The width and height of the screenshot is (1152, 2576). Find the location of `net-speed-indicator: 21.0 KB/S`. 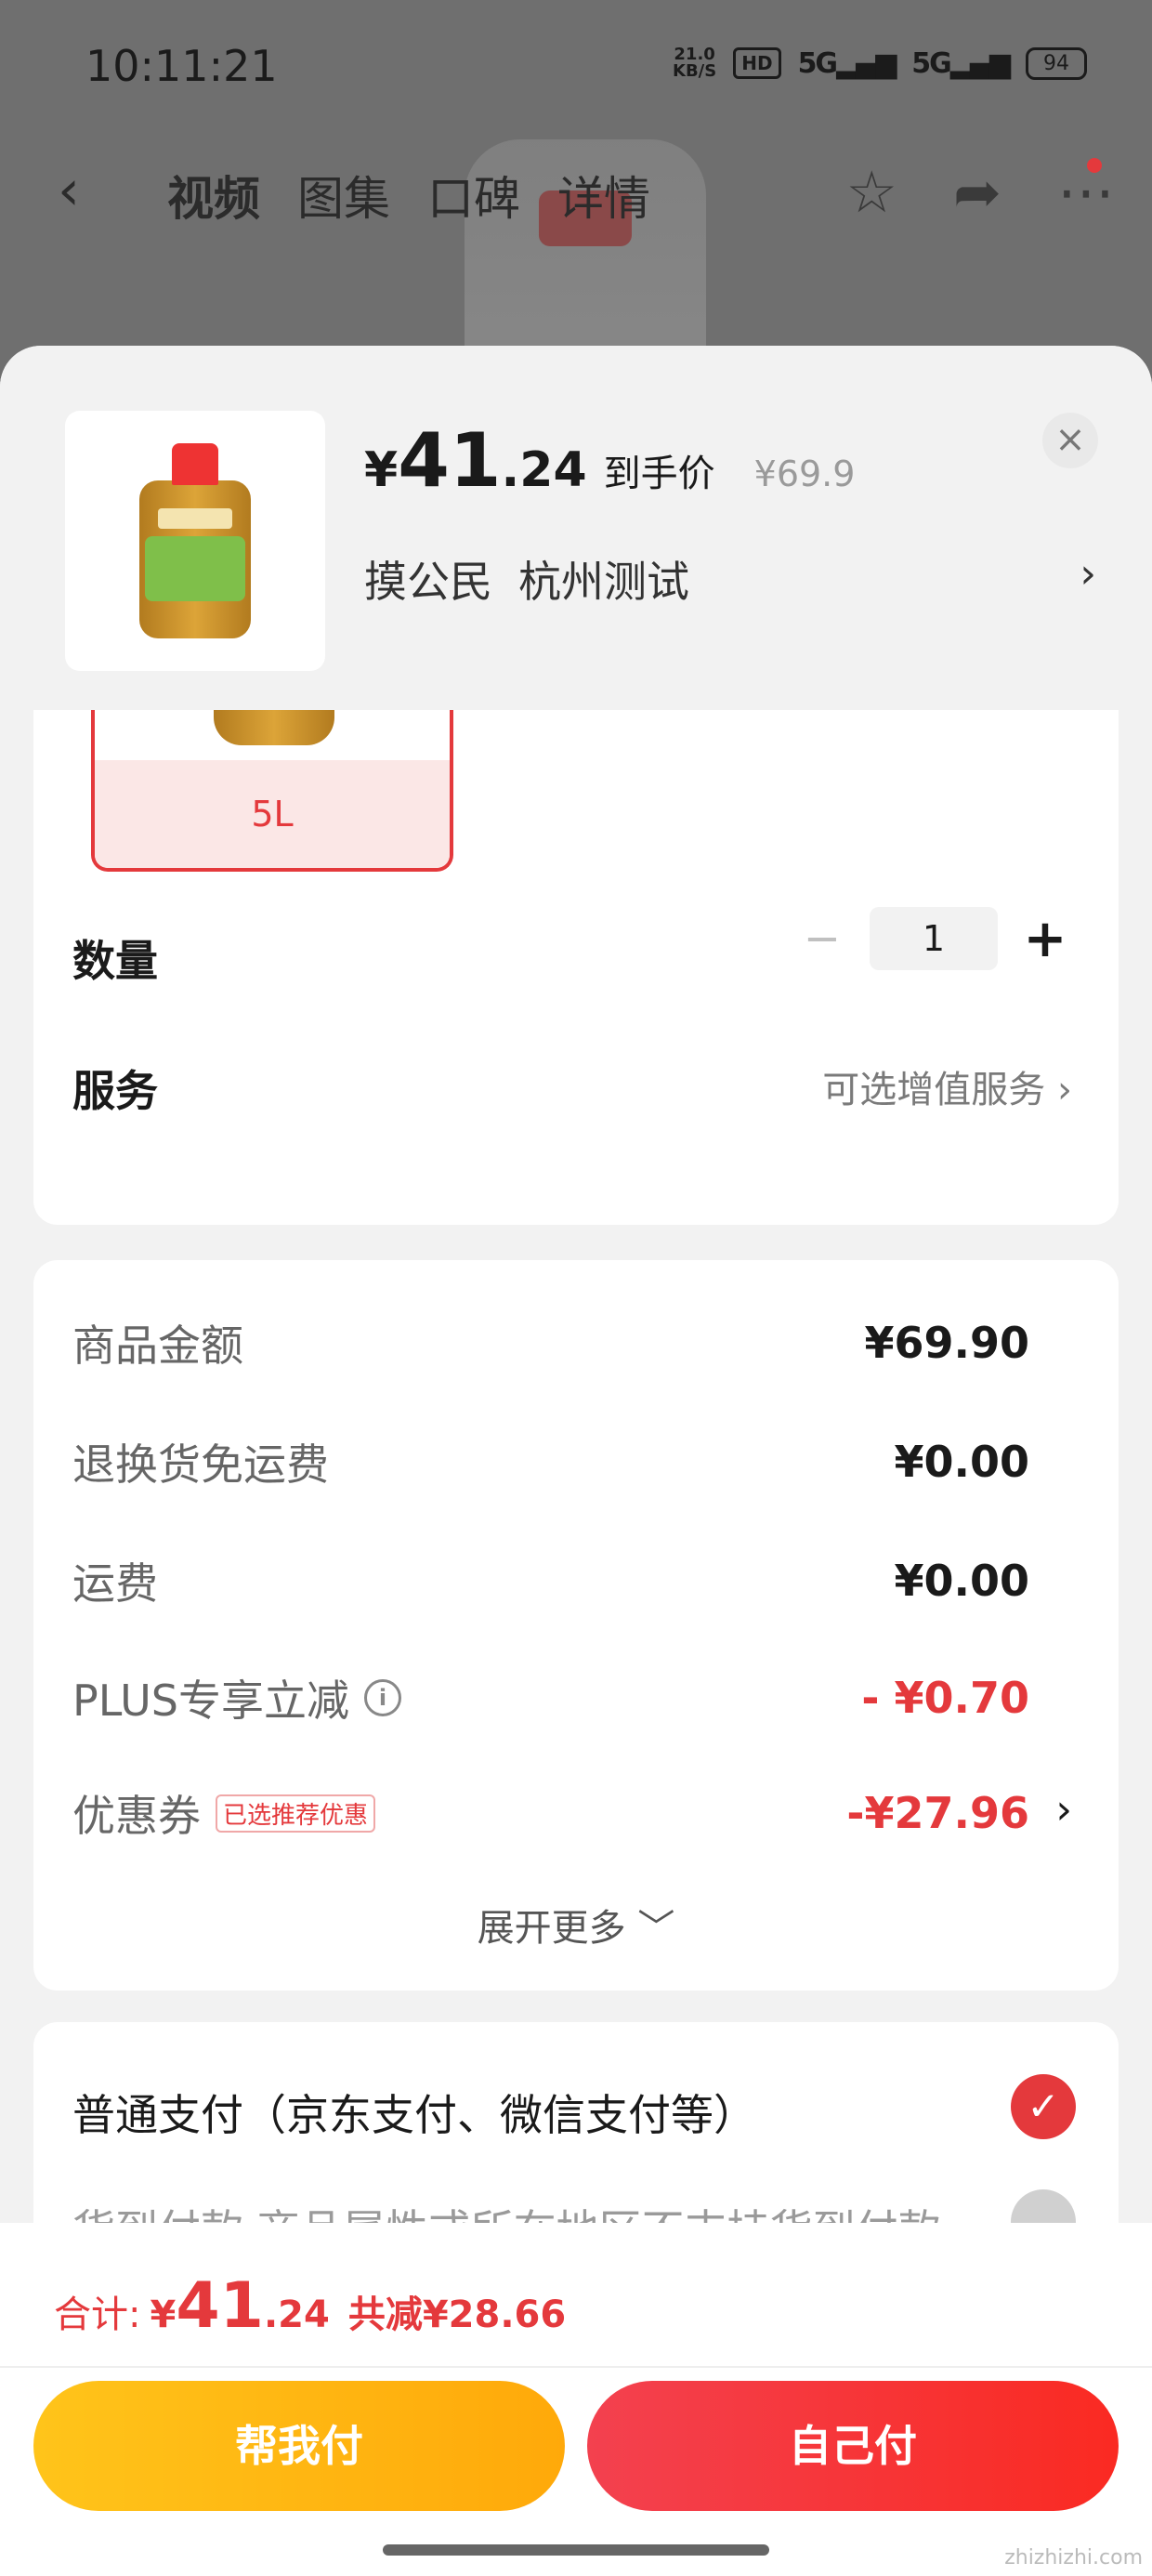

net-speed-indicator: 21.0 KB/S is located at coordinates (694, 63).